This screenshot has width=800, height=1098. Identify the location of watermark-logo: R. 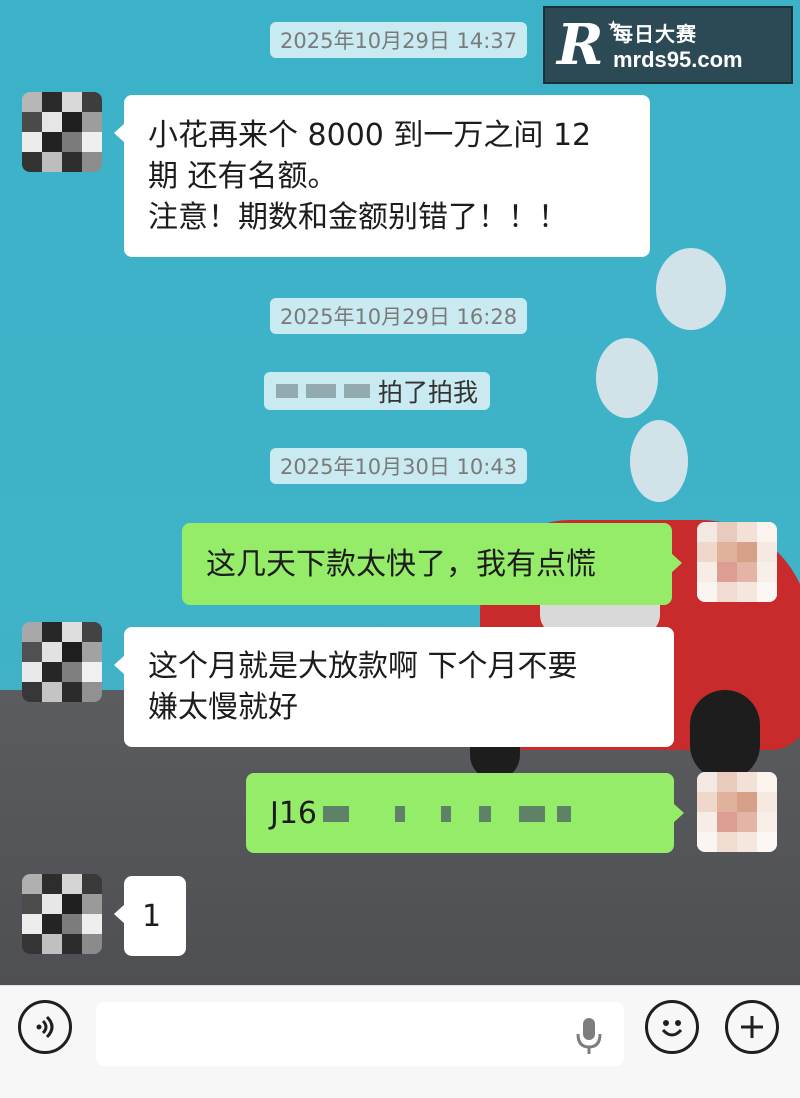
(580, 45).